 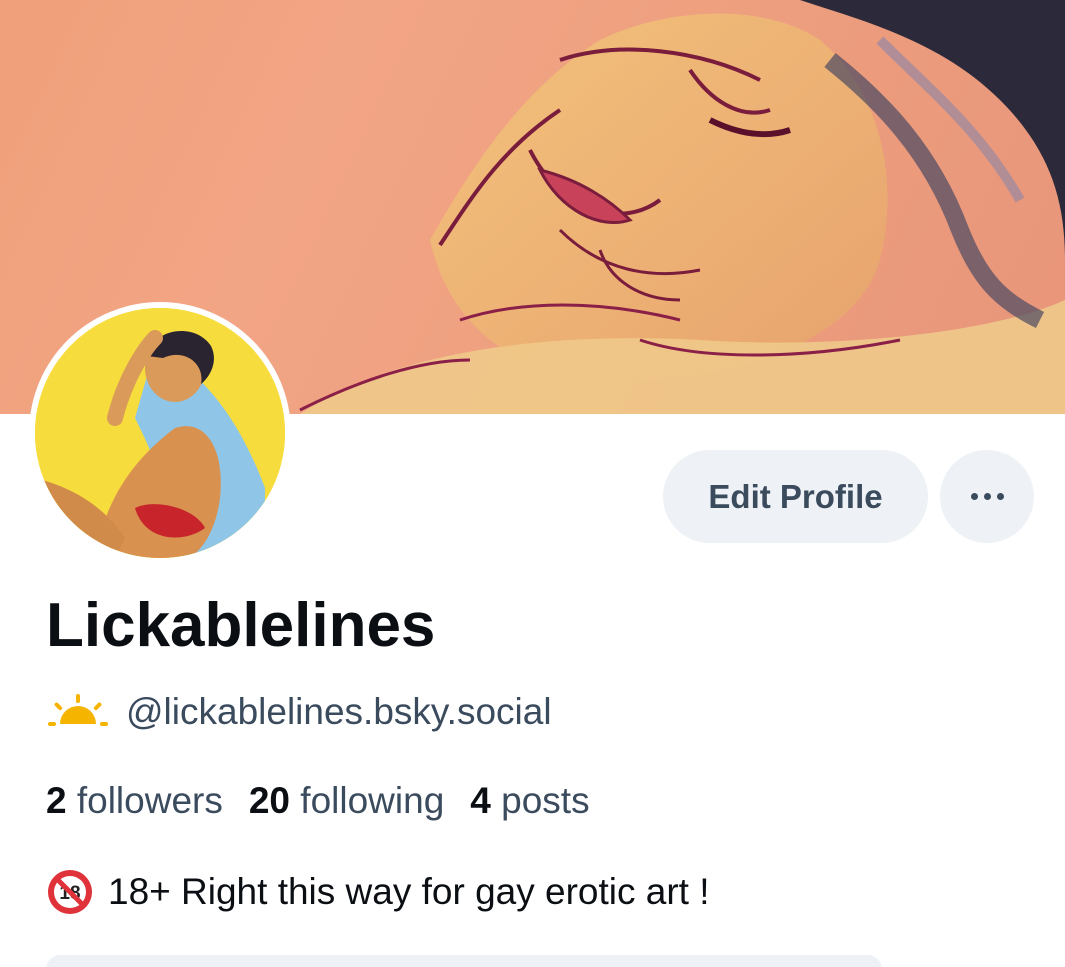 I want to click on avatar-illustration, so click(x=160, y=433).